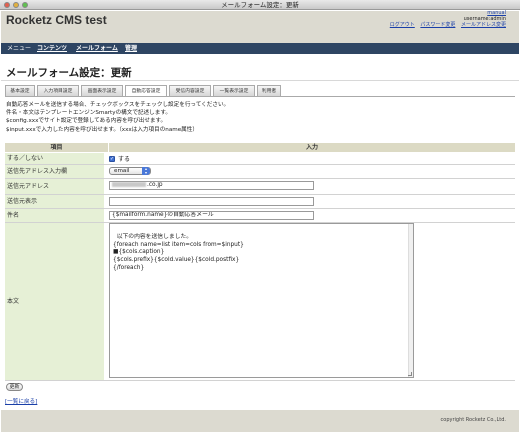  What do you see at coordinates (16, 5) in the screenshot?
I see `minimize-window-icon` at bounding box center [16, 5].